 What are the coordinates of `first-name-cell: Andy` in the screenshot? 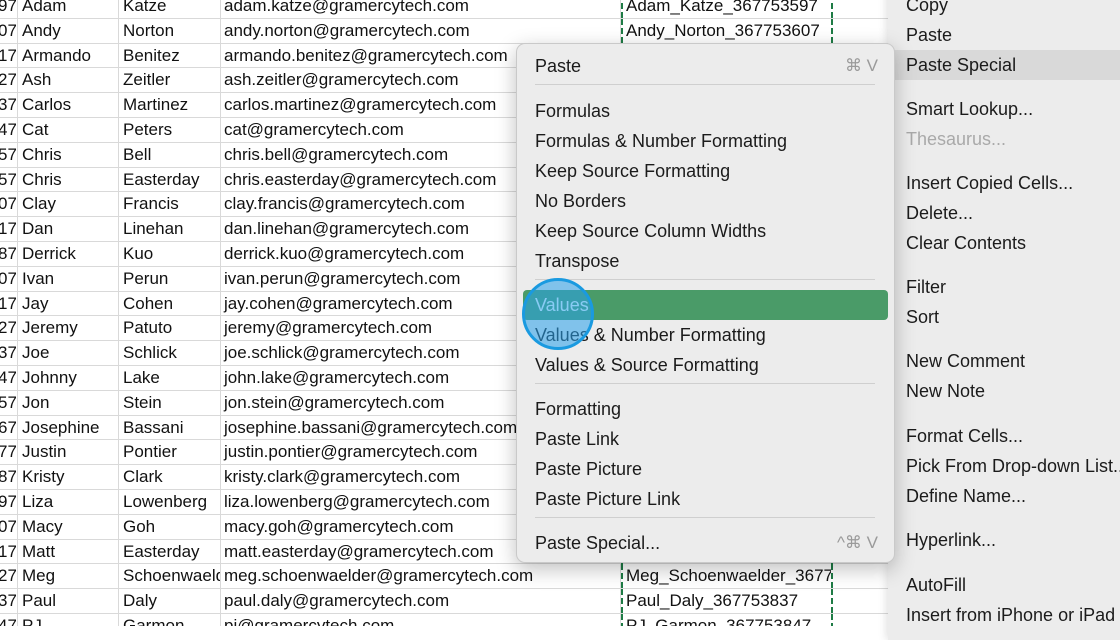 It's located at (68, 30).